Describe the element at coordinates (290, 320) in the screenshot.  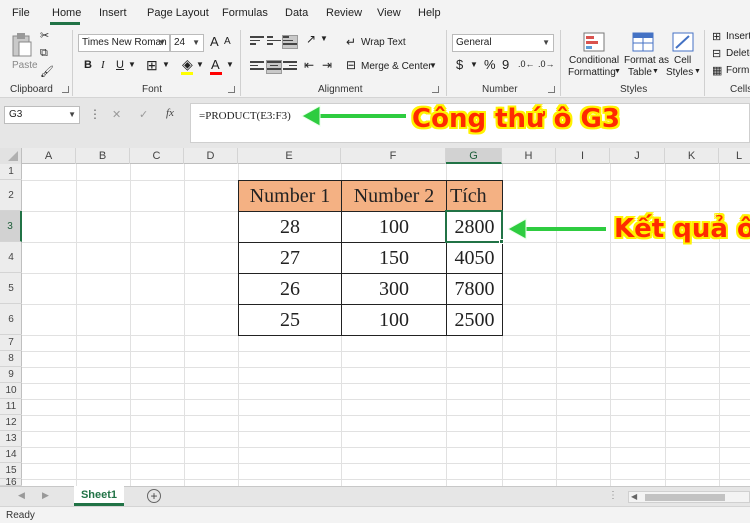
I see `table-cell: 25` at that location.